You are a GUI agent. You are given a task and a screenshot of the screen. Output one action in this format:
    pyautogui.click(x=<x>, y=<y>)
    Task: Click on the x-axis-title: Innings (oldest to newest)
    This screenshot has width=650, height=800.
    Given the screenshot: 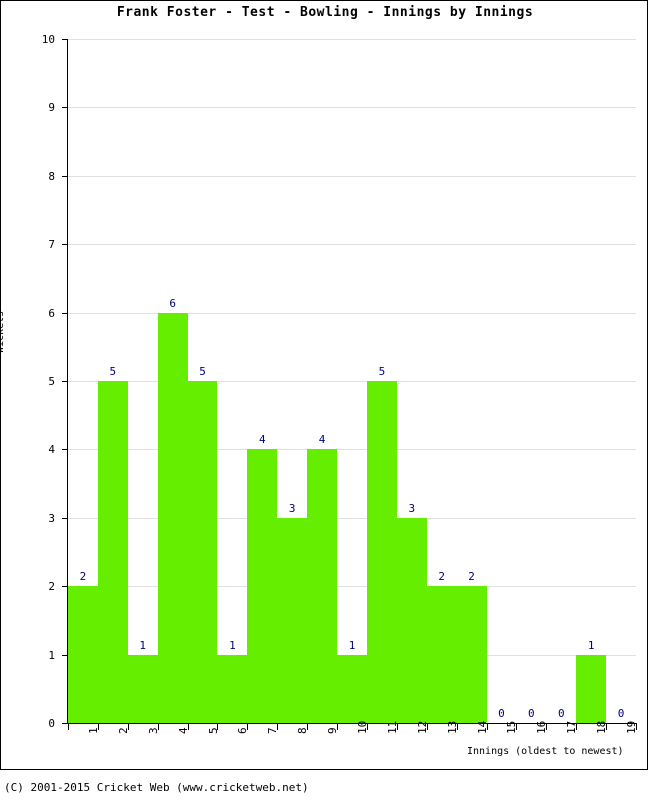 What is the action you would take?
    pyautogui.click(x=545, y=751)
    